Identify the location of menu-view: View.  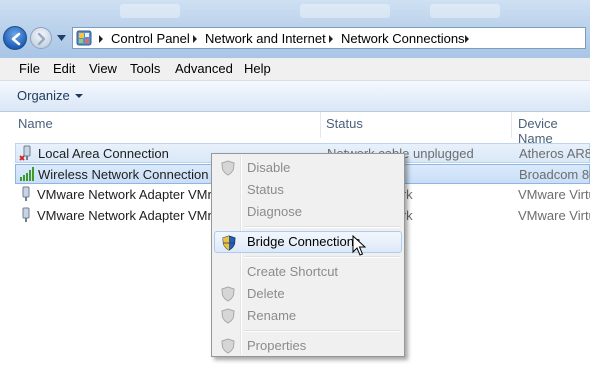
(103, 68).